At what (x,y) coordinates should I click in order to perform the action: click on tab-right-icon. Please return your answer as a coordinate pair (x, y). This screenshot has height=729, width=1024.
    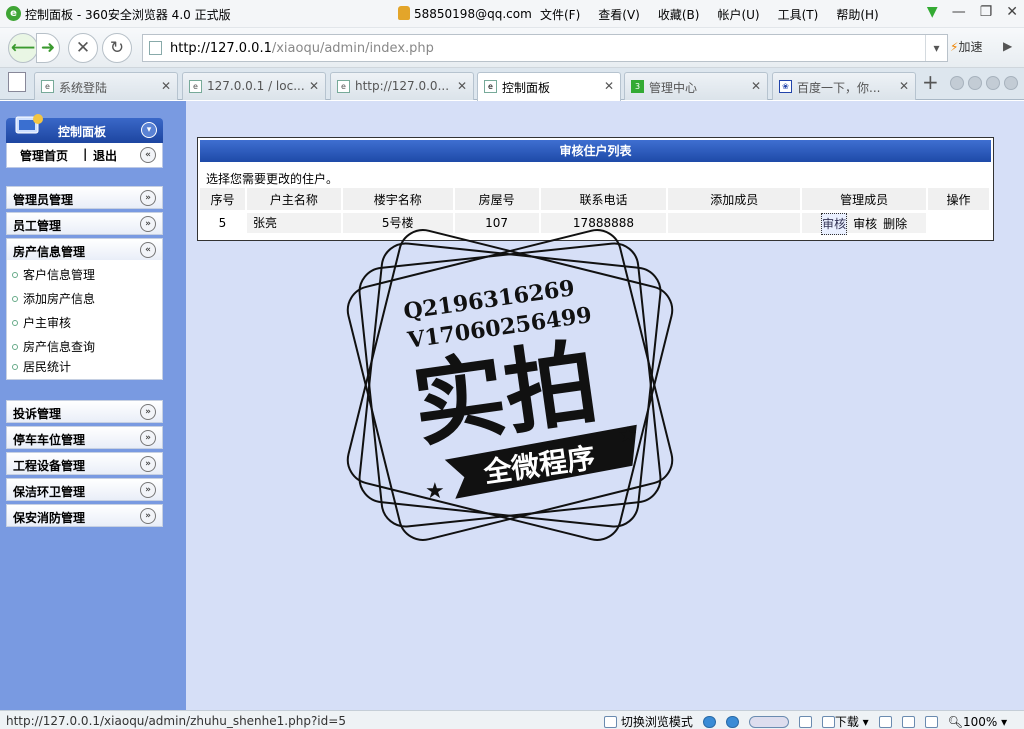
    Looking at the image, I should click on (975, 83).